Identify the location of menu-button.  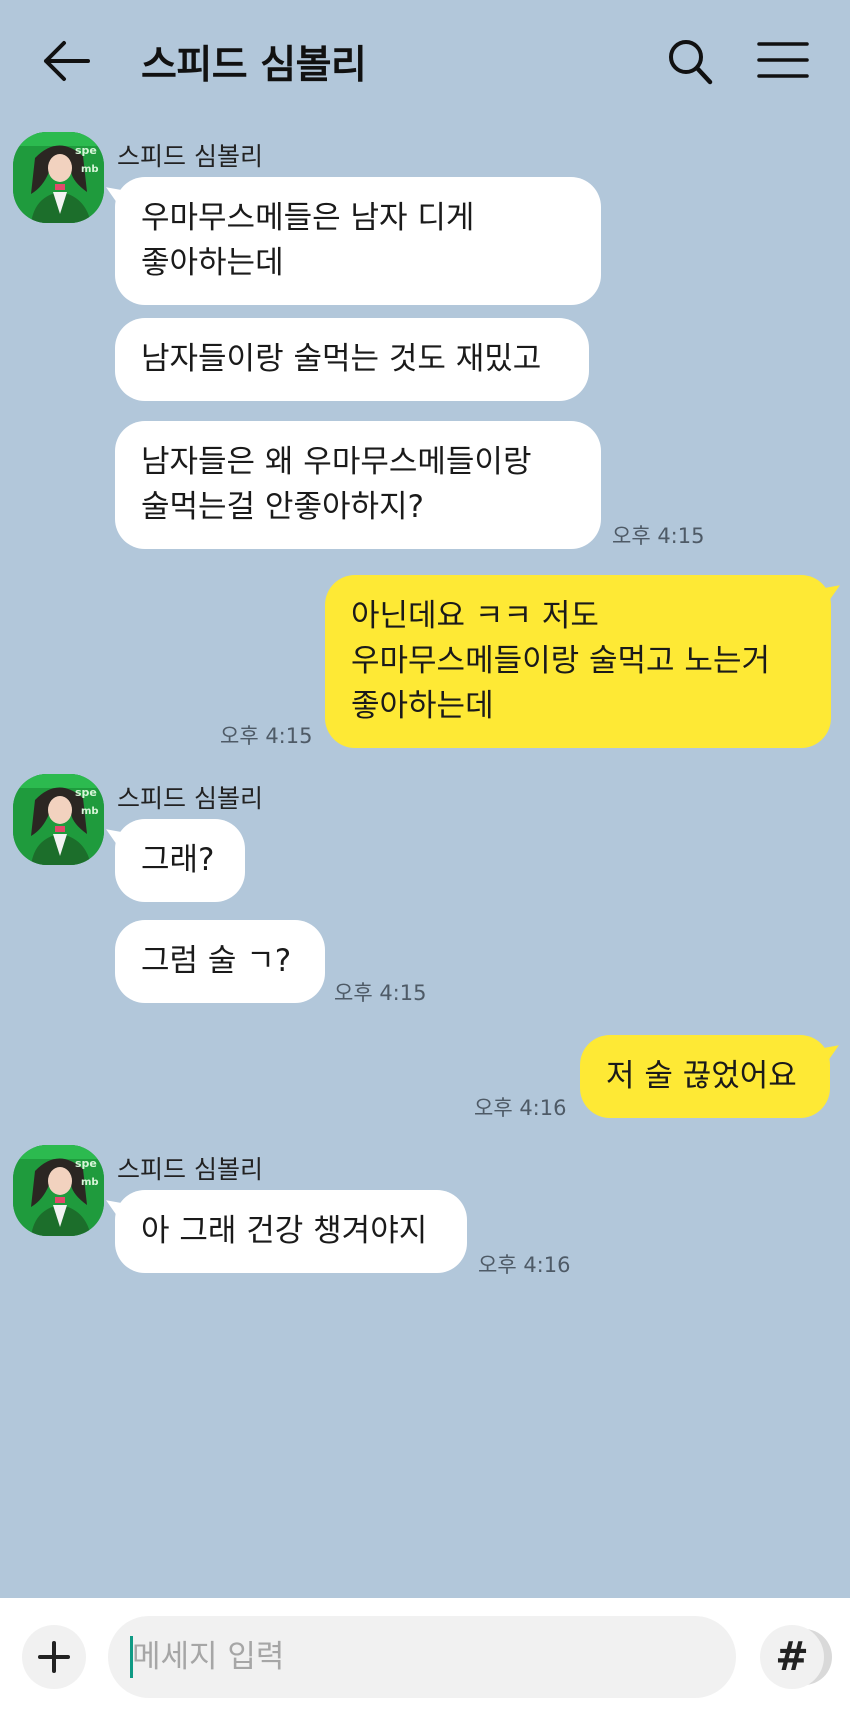
(783, 60).